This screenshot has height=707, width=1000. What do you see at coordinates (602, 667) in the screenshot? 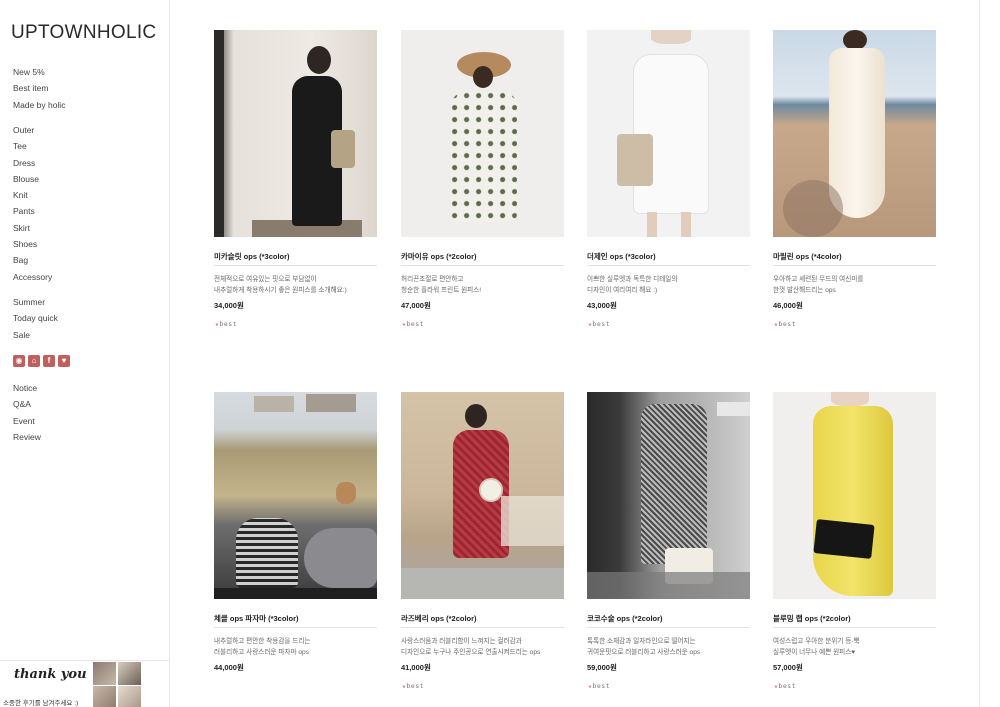
I see `product-price: 59,000원` at bounding box center [602, 667].